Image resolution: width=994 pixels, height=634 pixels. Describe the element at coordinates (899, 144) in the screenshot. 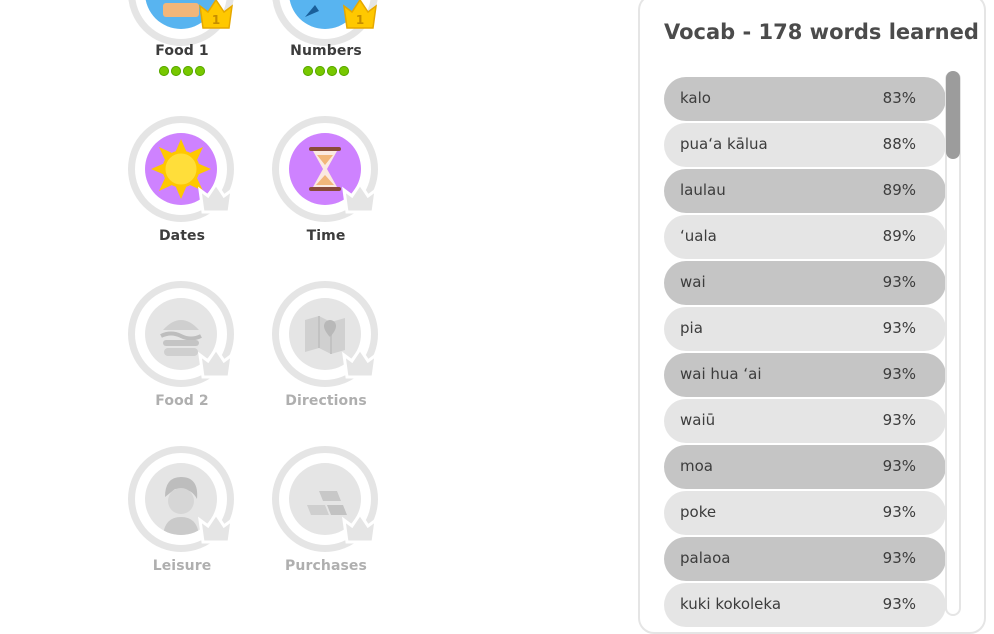

I see `vocab-strength: 88%` at that location.